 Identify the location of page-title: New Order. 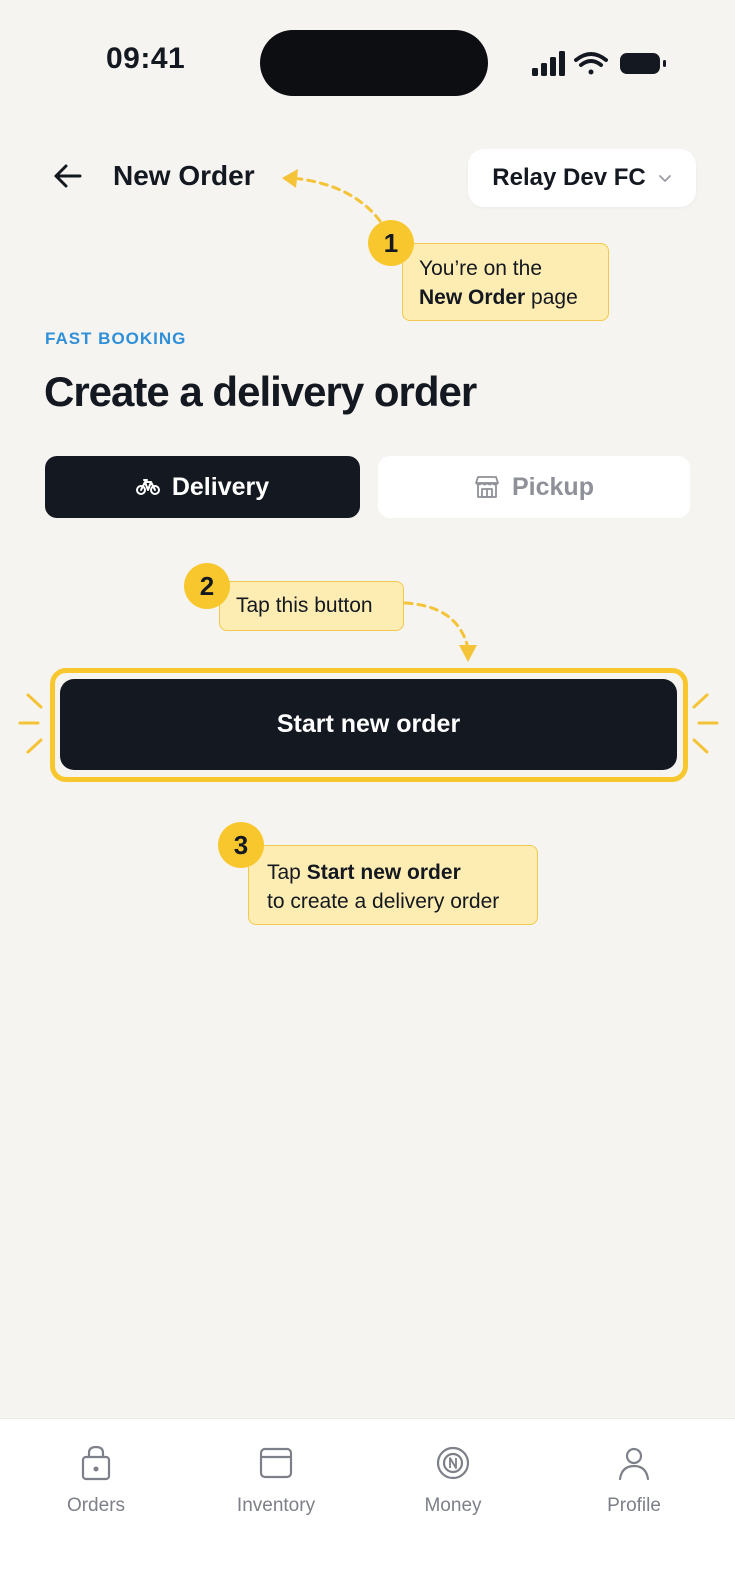
(184, 175).